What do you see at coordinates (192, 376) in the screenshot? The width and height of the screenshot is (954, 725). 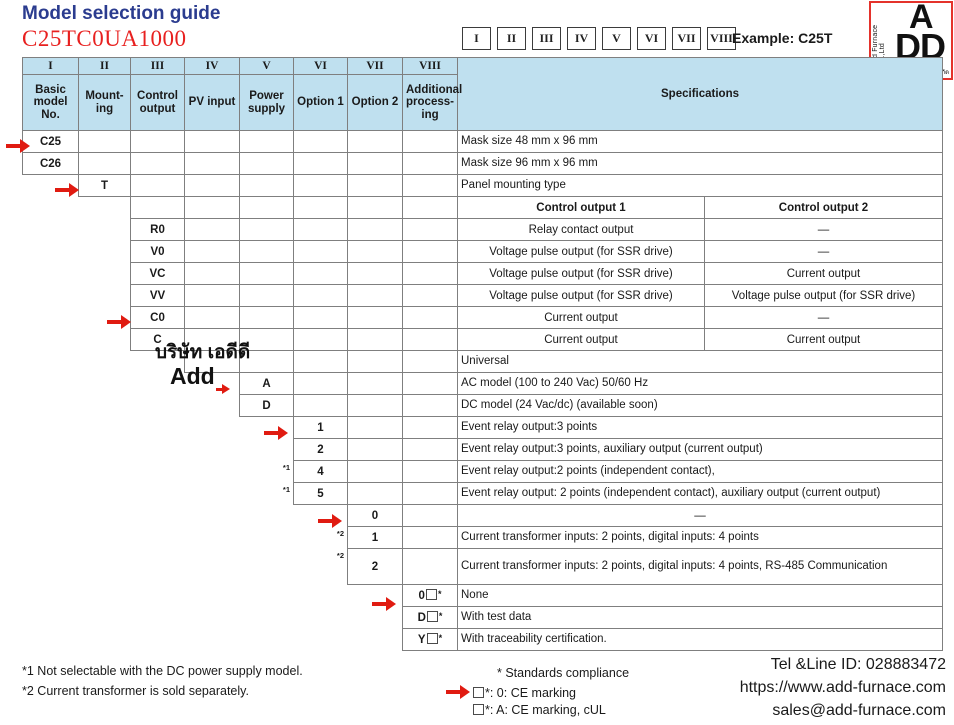 I see `watermark-latin: Add` at bounding box center [192, 376].